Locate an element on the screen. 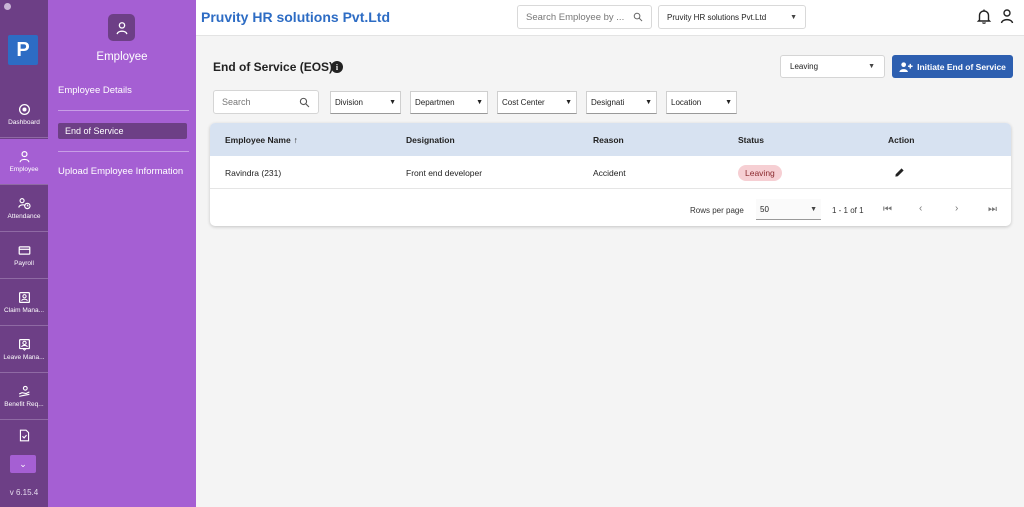  next-page-icon: › is located at coordinates (956, 208).